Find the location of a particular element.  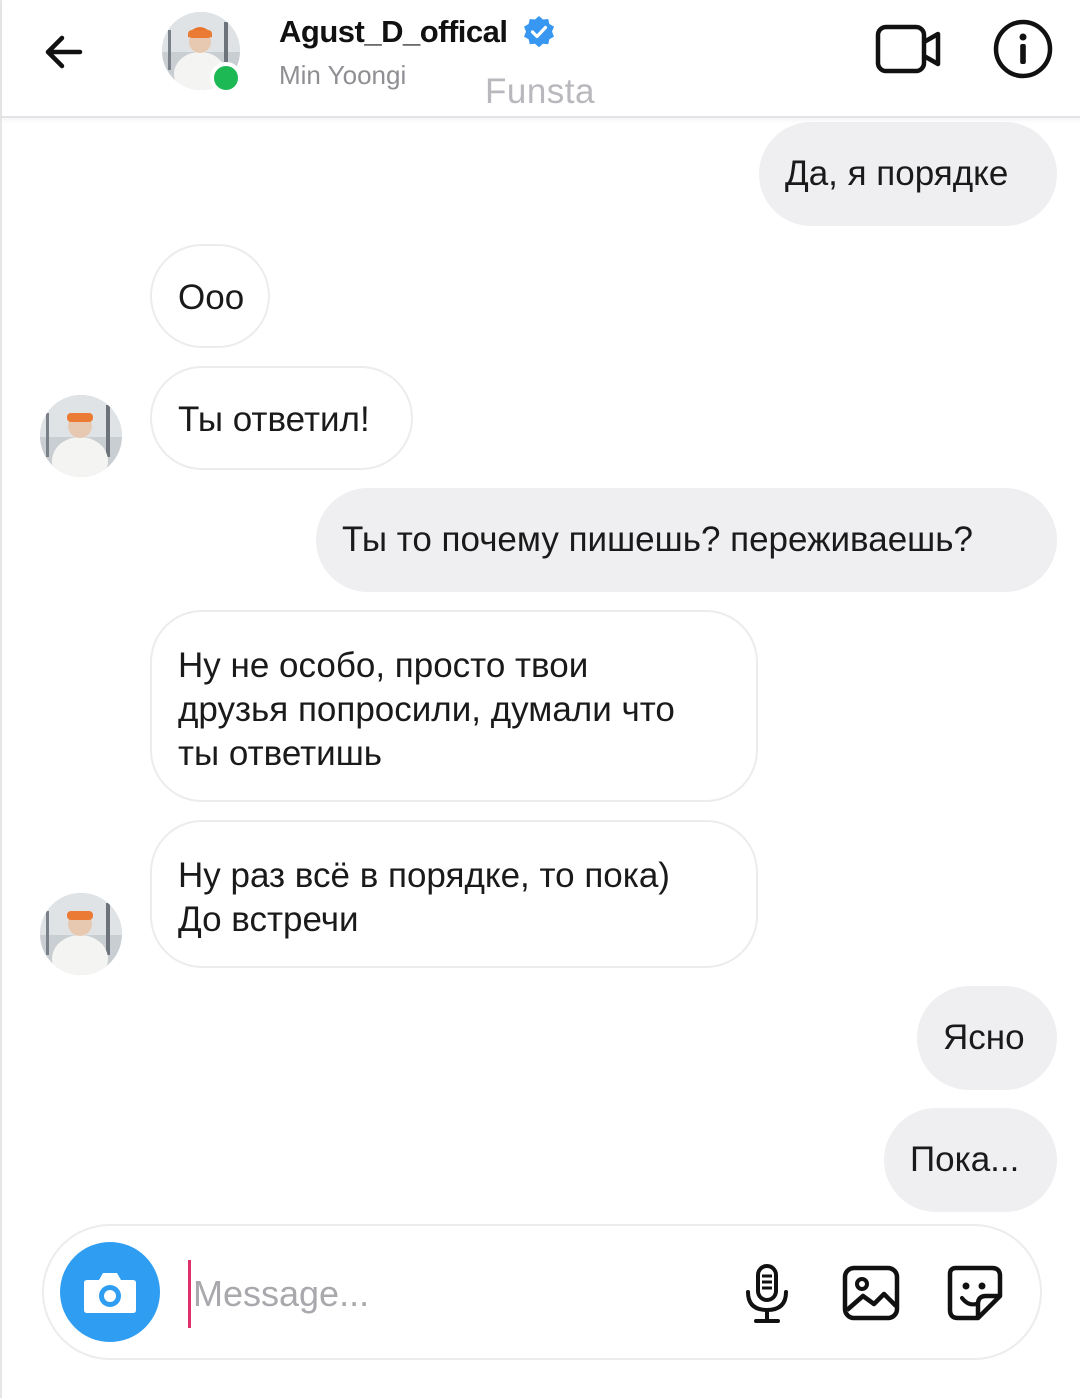

message-text: Ooo is located at coordinates (211, 297).